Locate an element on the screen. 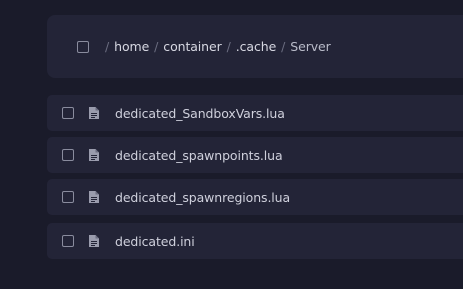 The width and height of the screenshot is (463, 289). file-name: dedicated_SandboxVars.lua is located at coordinates (200, 113).